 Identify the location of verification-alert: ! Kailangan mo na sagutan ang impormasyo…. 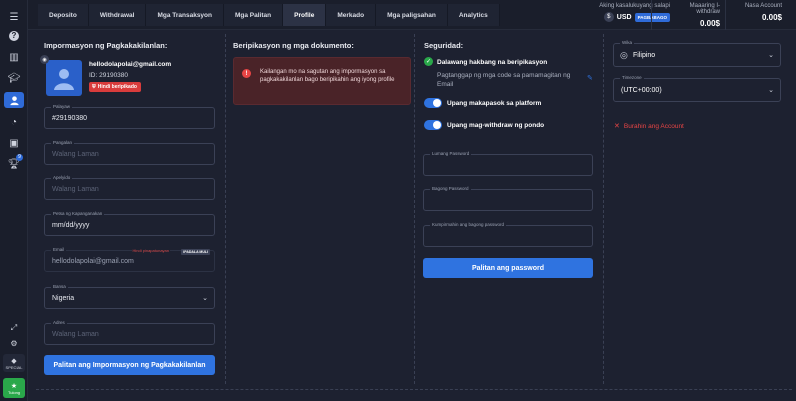
(322, 81).